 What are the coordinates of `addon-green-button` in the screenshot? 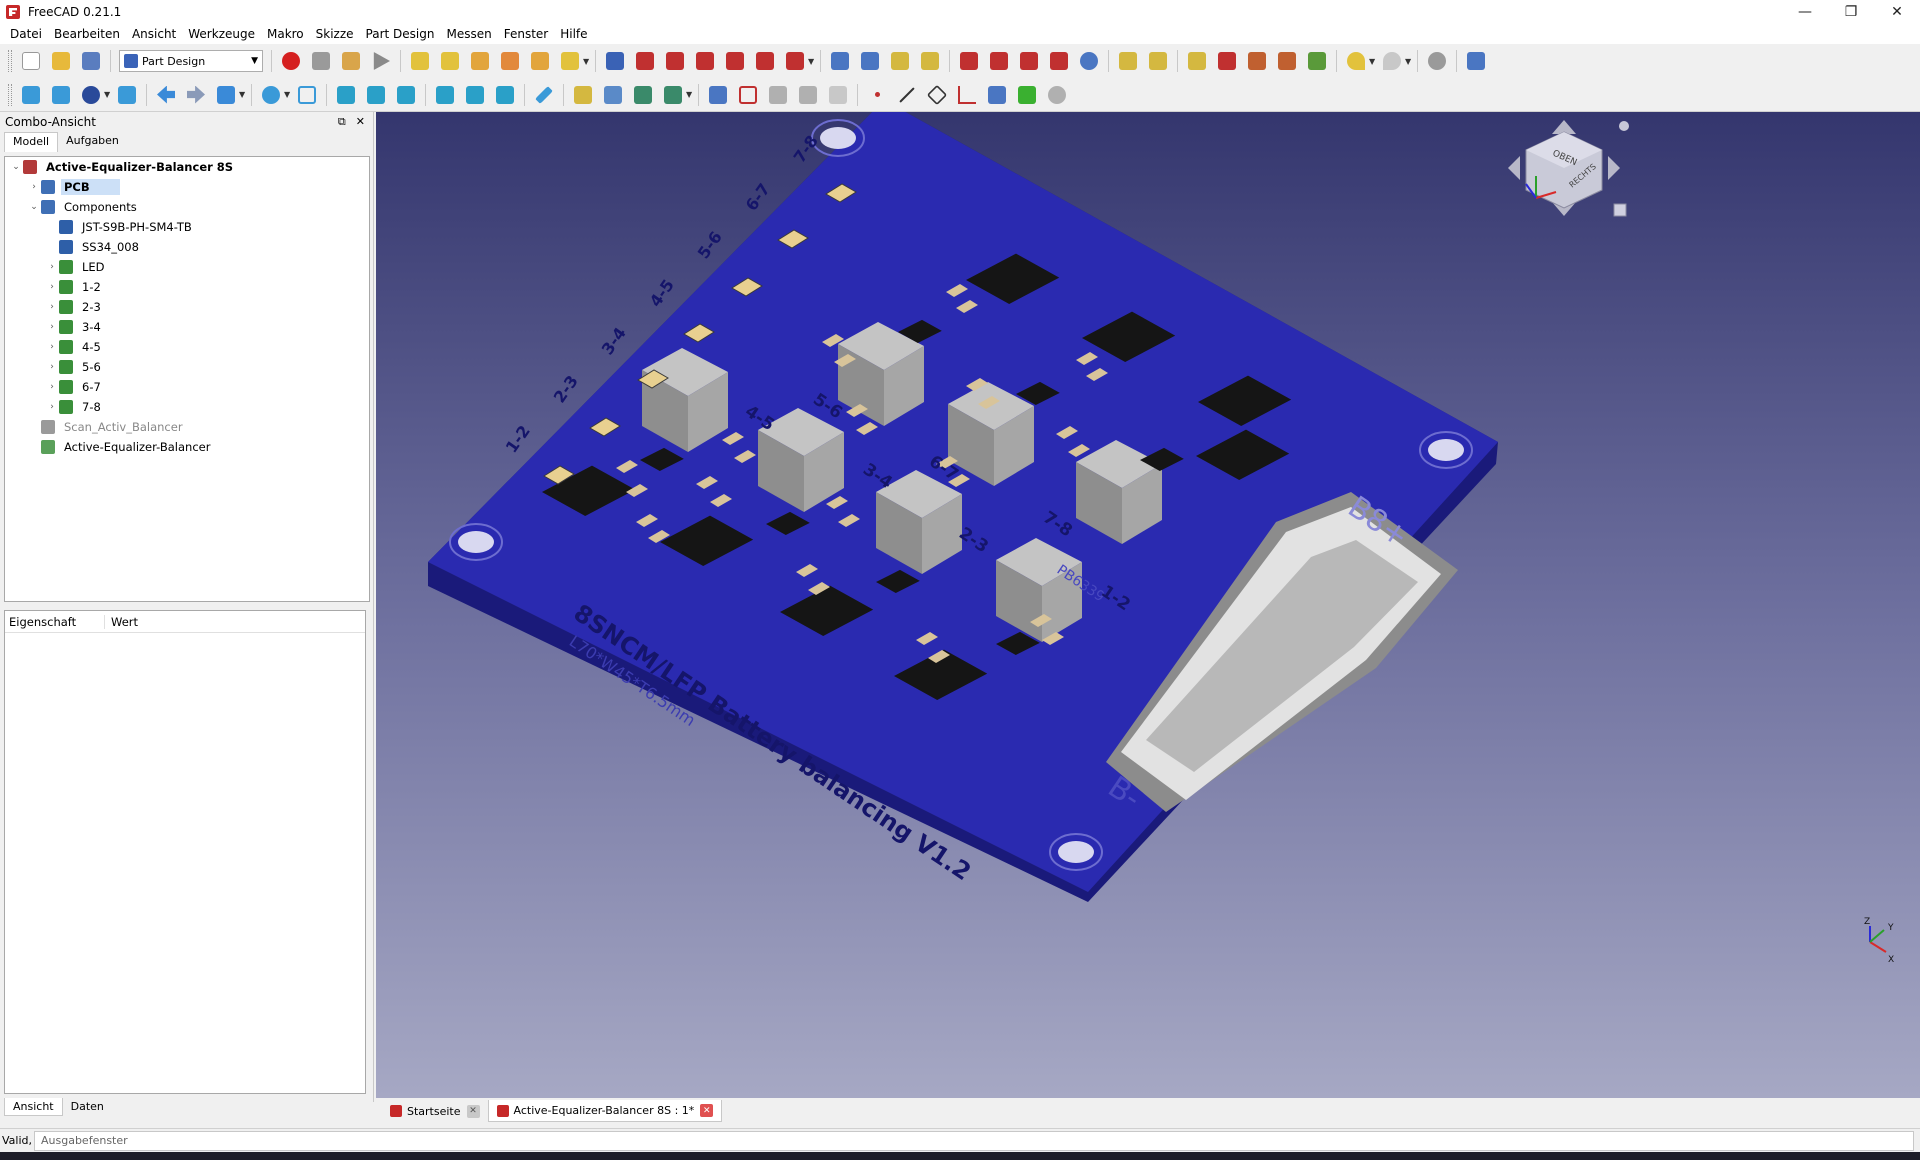 It's located at (1027, 95).